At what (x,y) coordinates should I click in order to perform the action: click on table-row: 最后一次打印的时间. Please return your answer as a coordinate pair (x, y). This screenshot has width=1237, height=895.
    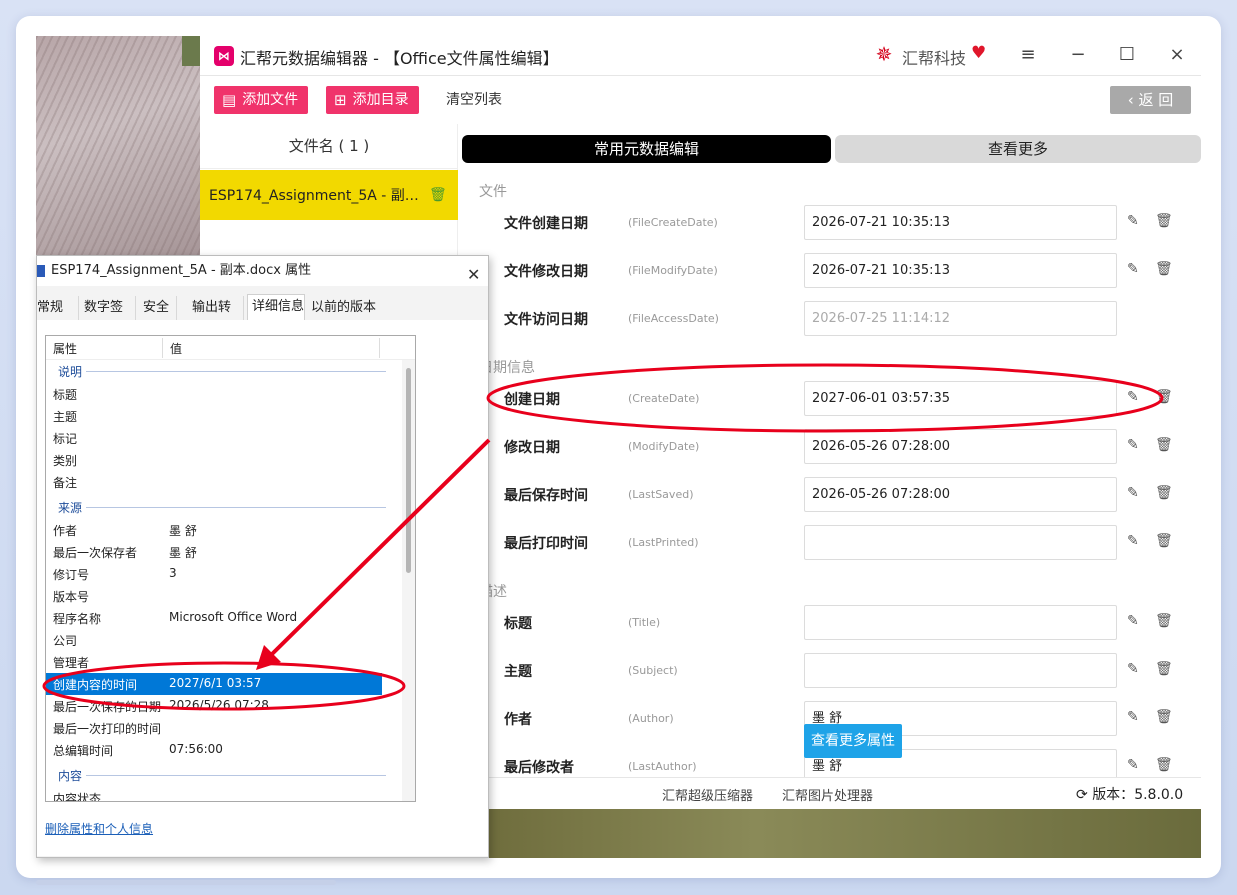
    Looking at the image, I should click on (214, 728).